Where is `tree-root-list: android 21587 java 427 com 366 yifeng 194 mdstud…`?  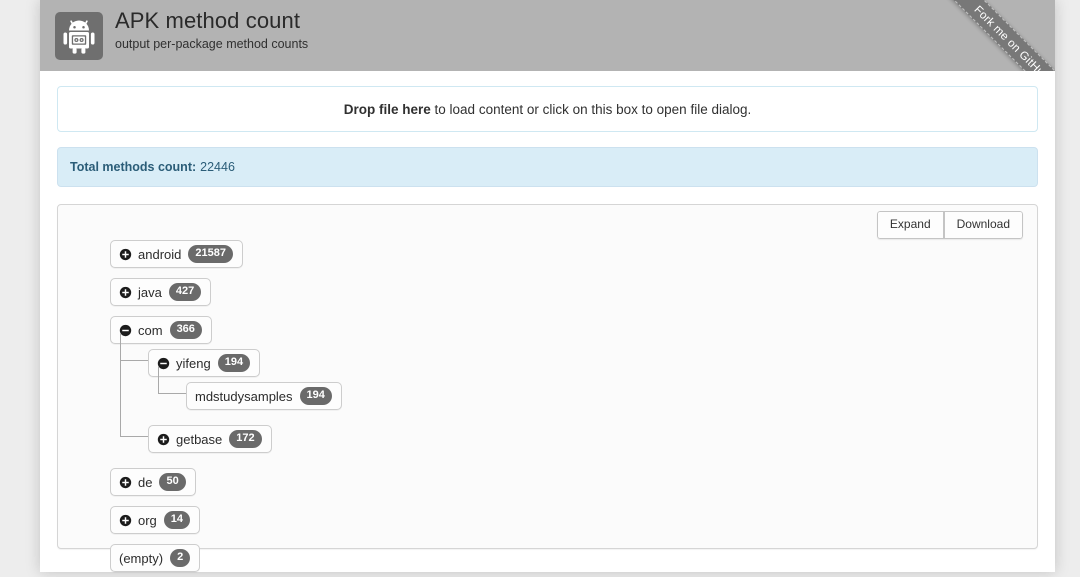 tree-root-list: android 21587 java 427 com 366 yifeng 194 mdstud… is located at coordinates (226, 406).